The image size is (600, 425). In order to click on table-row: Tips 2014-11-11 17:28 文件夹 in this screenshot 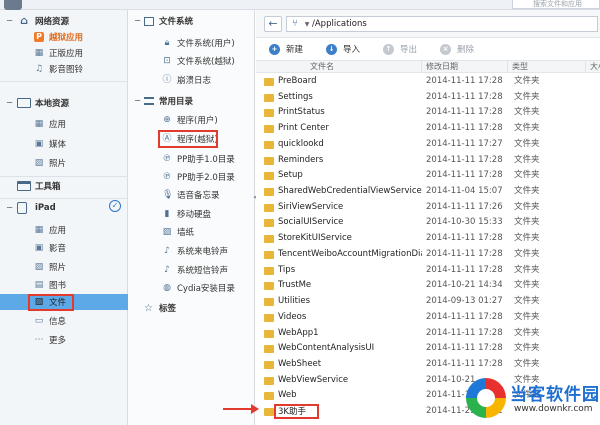, I will do `click(428, 271)`.